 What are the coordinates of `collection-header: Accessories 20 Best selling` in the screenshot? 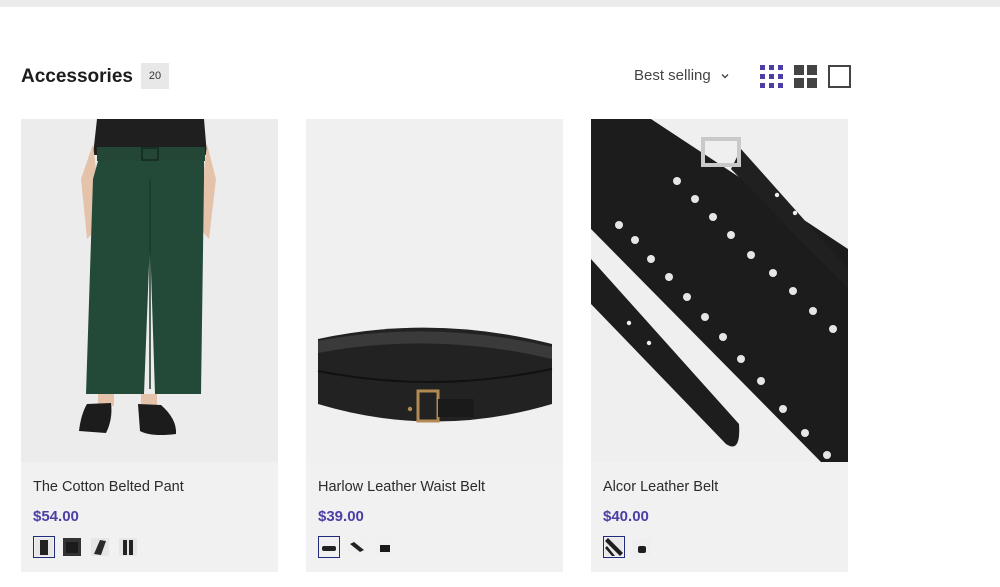 It's located at (436, 77).